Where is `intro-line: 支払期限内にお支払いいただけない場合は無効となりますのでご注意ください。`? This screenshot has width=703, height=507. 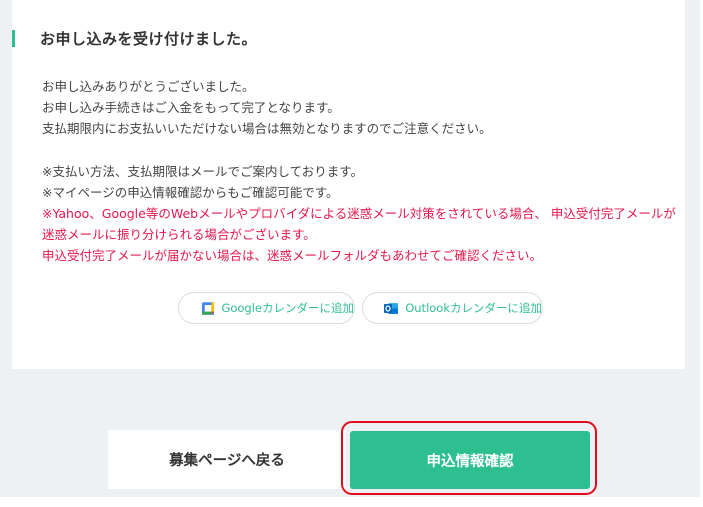
intro-line: 支払期限内にお支払いいただけない場合は無効となりますのでご注意ください。 is located at coordinates (267, 128).